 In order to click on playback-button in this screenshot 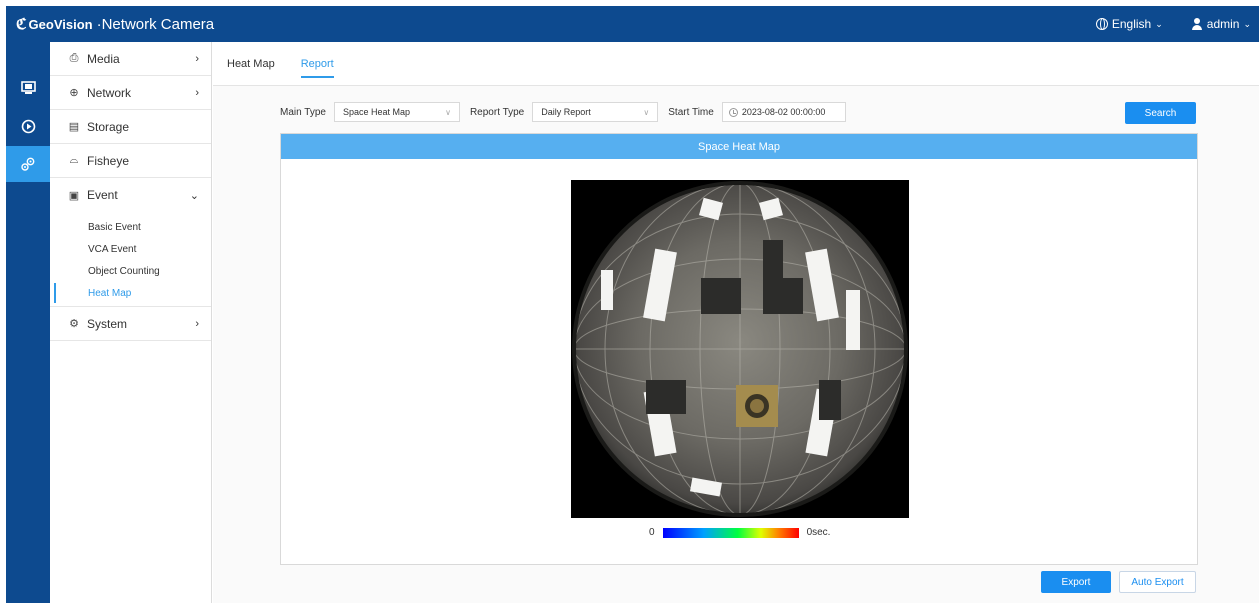, I will do `click(28, 126)`.